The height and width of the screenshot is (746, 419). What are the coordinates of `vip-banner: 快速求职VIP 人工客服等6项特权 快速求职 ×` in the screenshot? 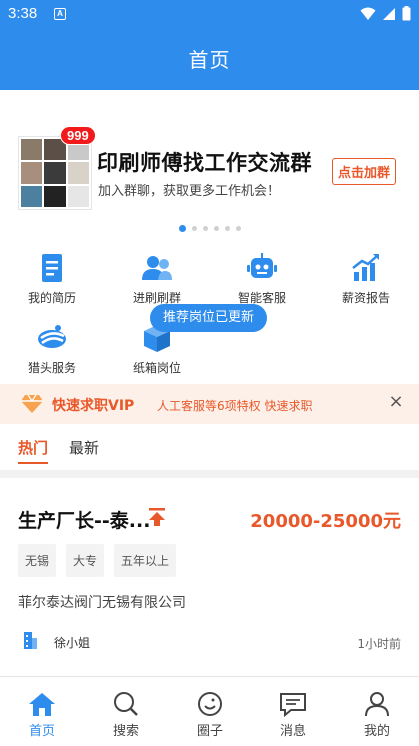 It's located at (209, 404).